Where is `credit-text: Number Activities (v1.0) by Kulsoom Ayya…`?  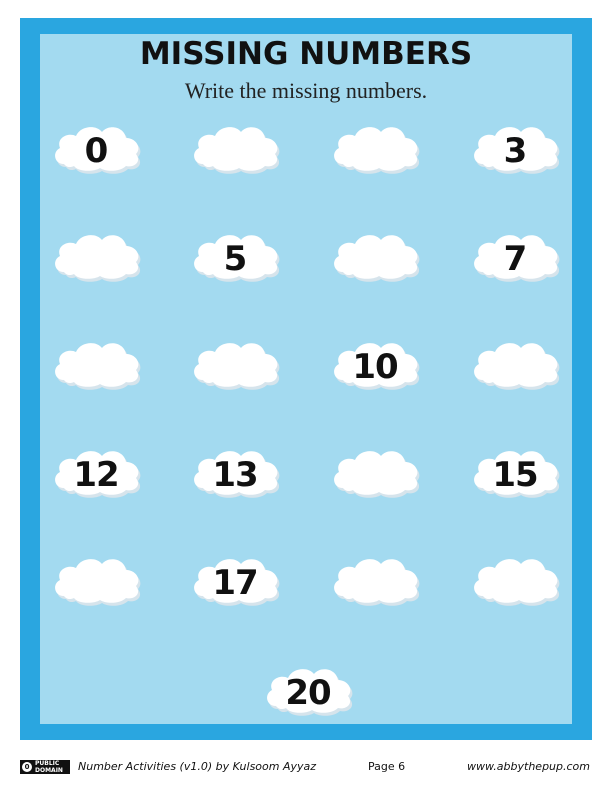
credit-text: Number Activities (v1.0) by Kulsoom Ayya… is located at coordinates (197, 766).